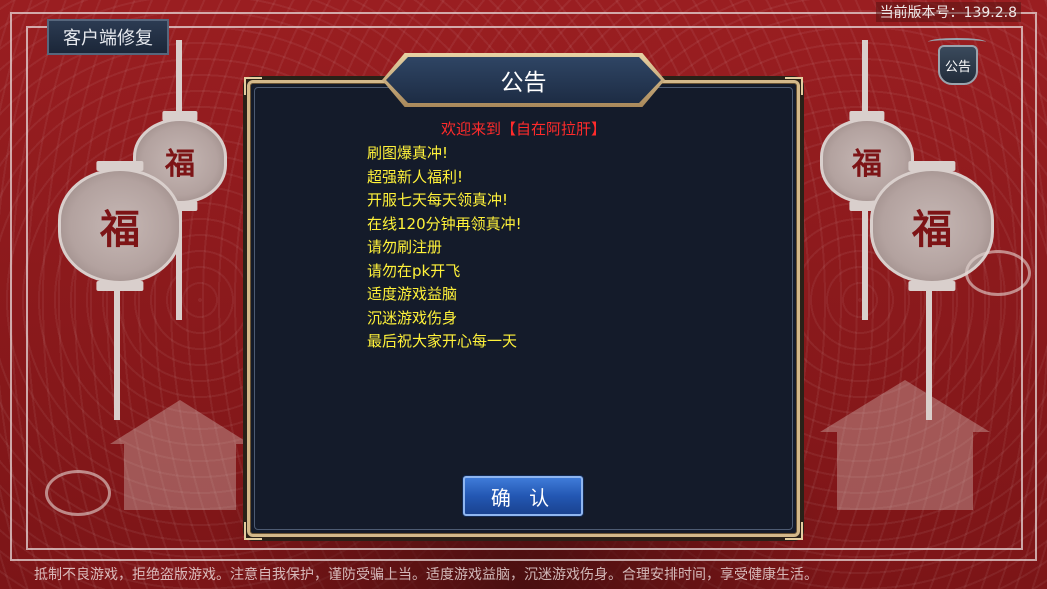  I want to click on confirm-button-label: 确 认, so click(523, 497).